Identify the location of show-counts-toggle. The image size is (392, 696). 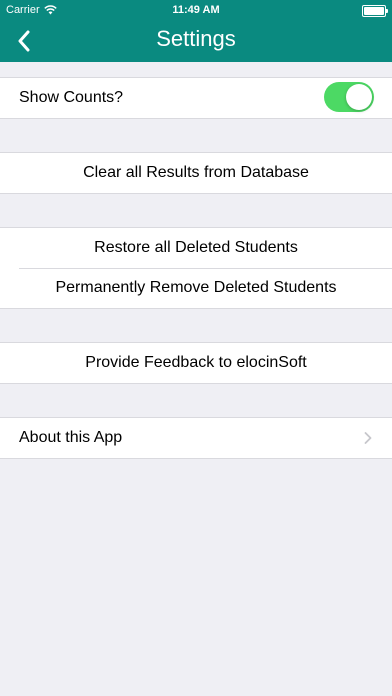
(349, 97).